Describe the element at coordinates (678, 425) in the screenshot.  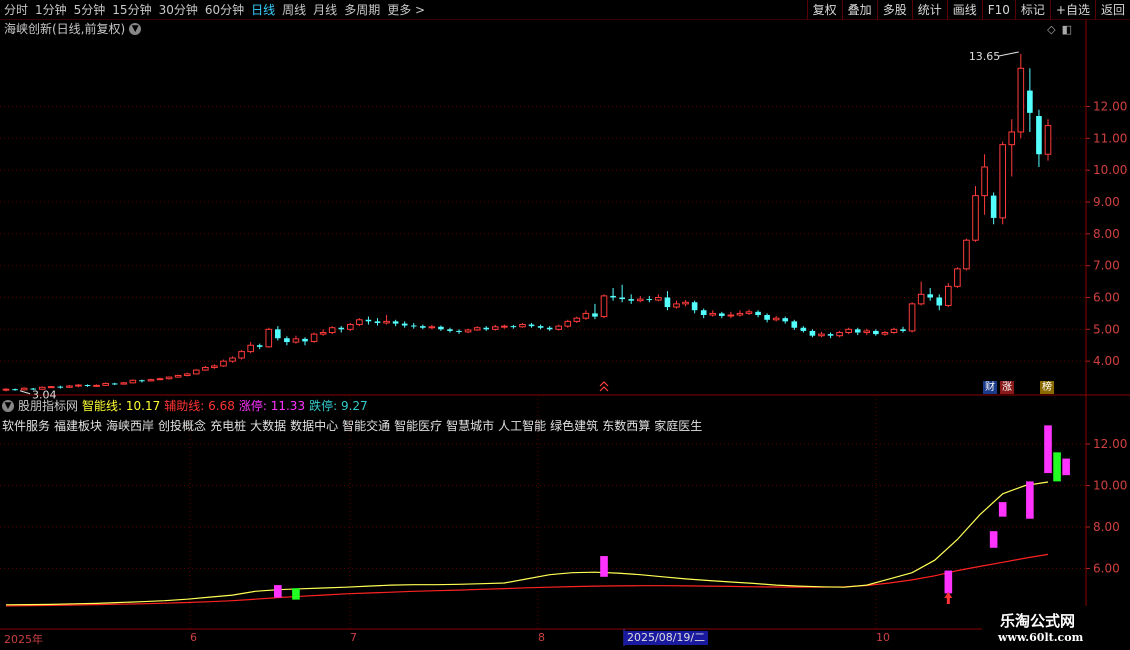
I see `concept-tag: 家庭医生` at that location.